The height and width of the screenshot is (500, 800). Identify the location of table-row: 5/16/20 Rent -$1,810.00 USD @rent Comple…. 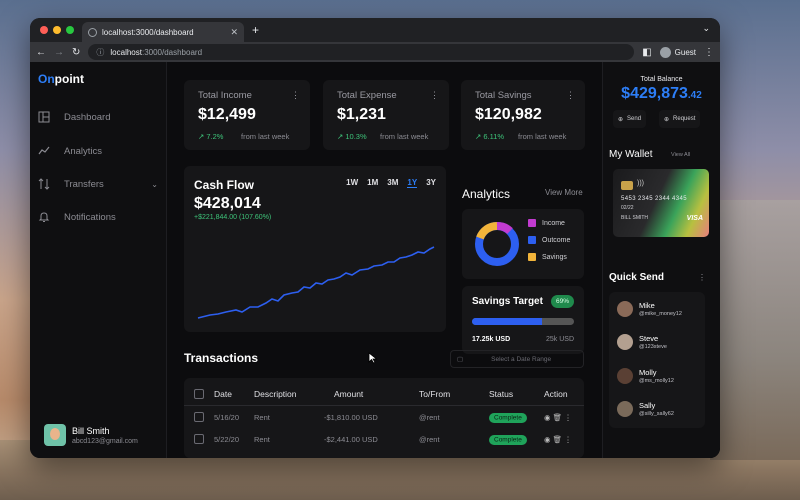
(384, 417).